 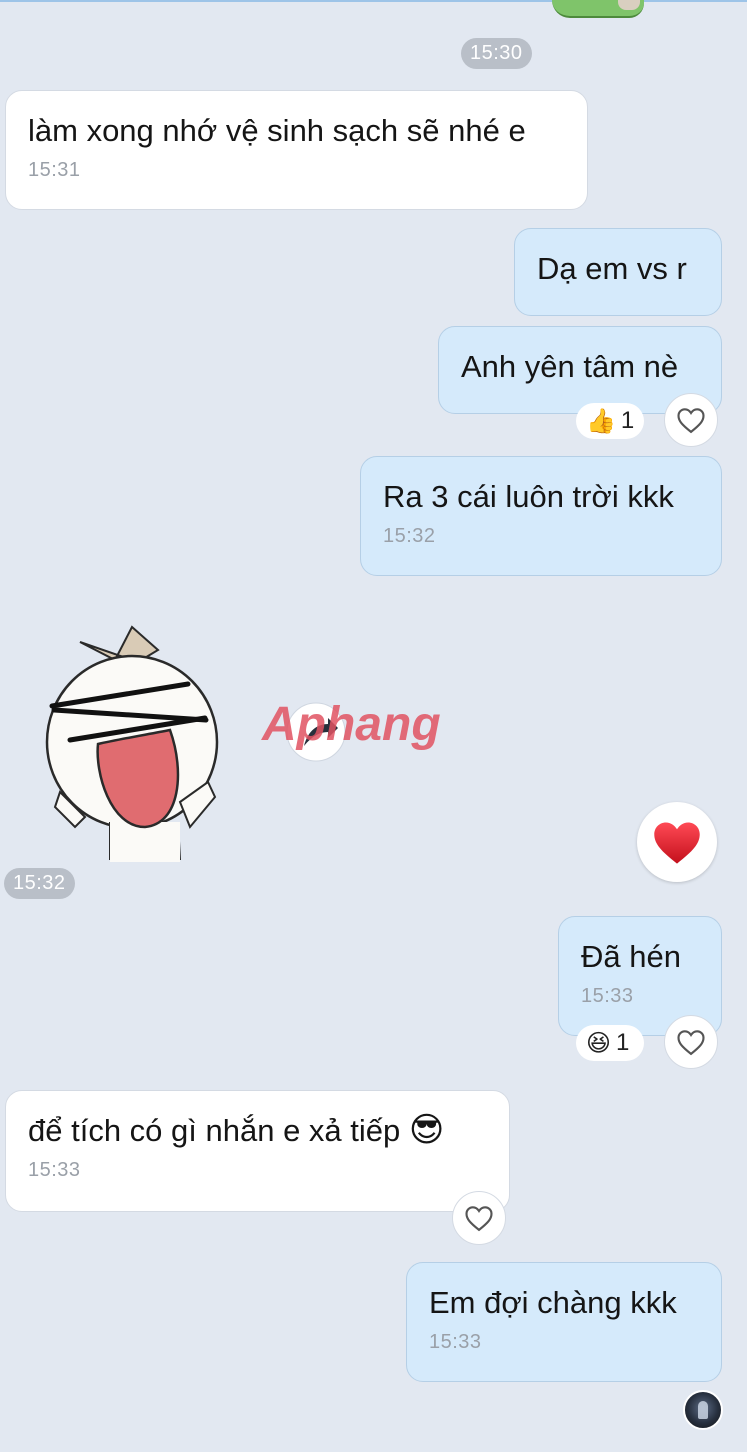 I want to click on reaction-summary: 😆 1, so click(x=610, y=1043).